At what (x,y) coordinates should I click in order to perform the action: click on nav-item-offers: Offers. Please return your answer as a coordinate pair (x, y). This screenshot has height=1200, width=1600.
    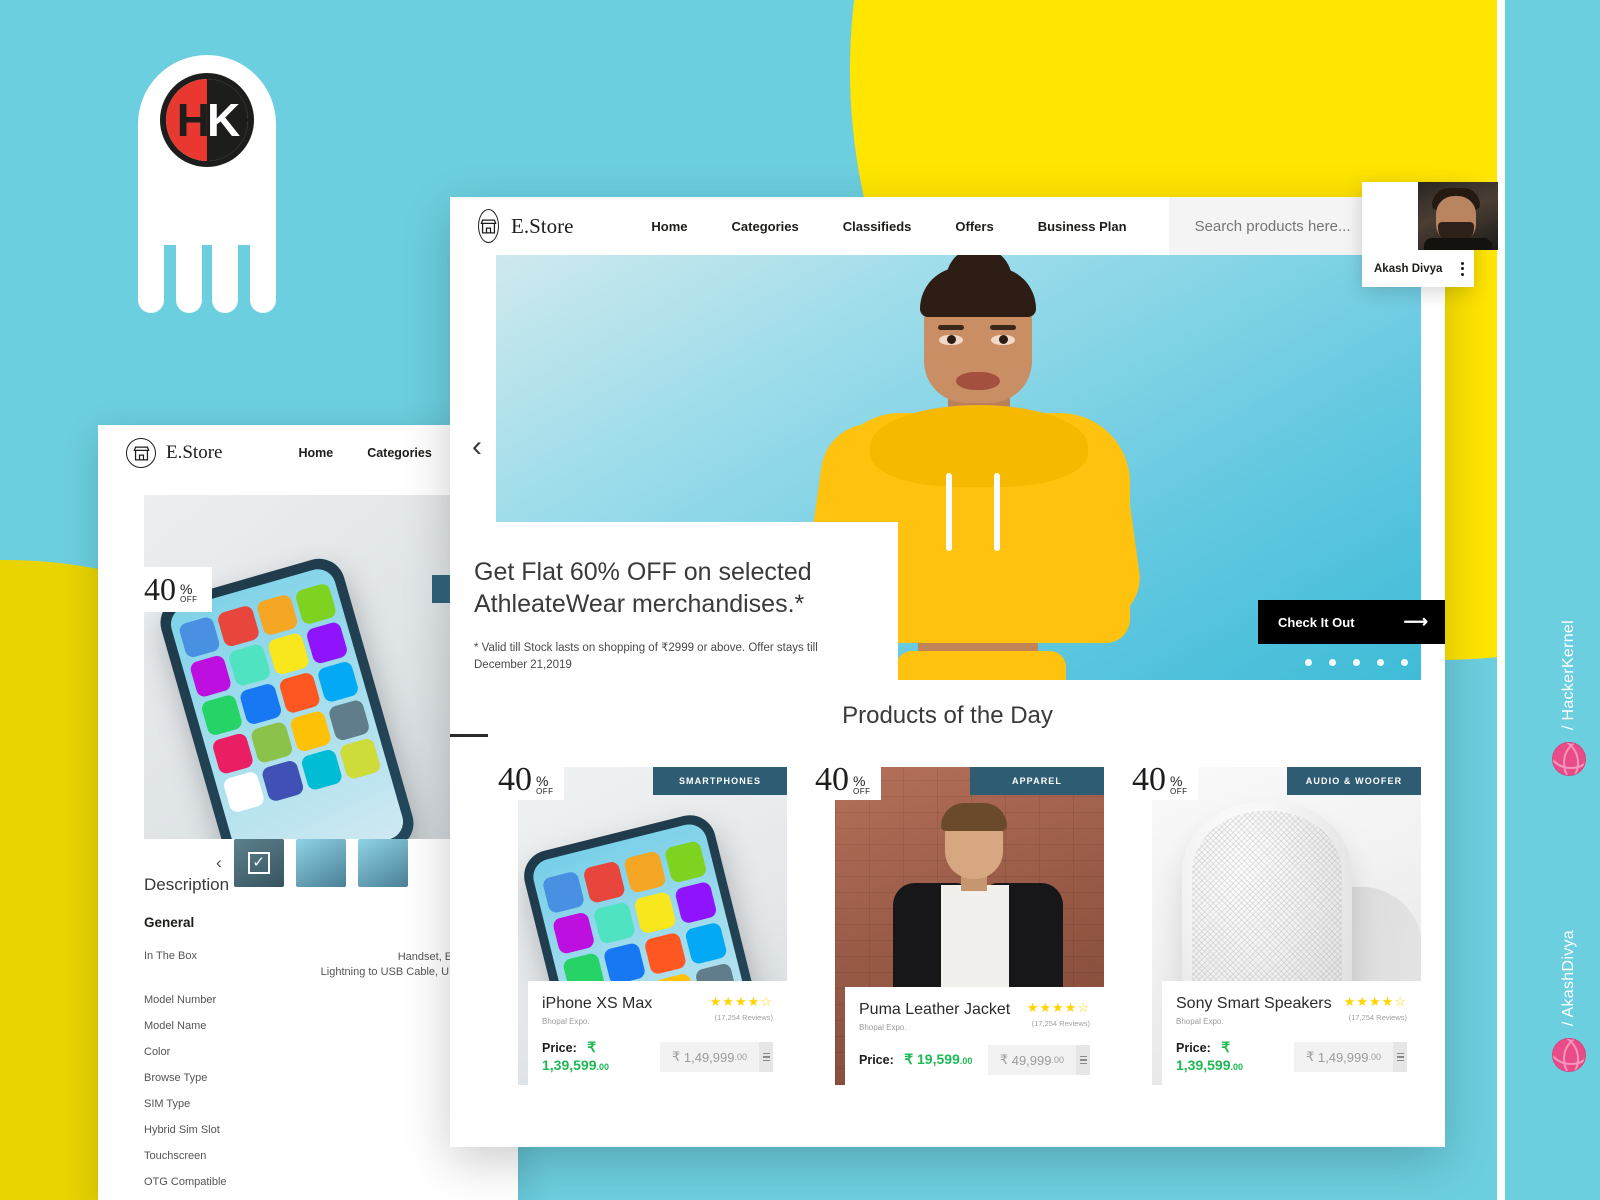
    Looking at the image, I should click on (974, 226).